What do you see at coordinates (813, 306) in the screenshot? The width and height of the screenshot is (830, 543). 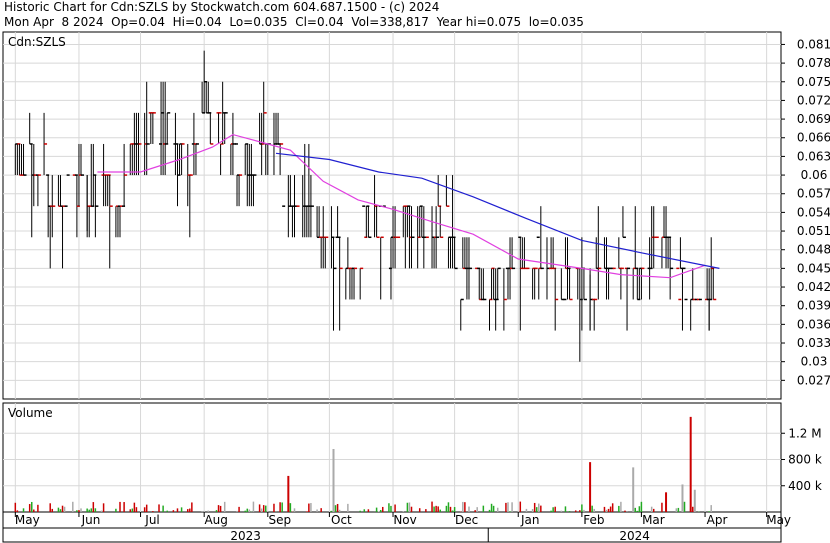 I see `price-tick-label: 0.039` at bounding box center [813, 306].